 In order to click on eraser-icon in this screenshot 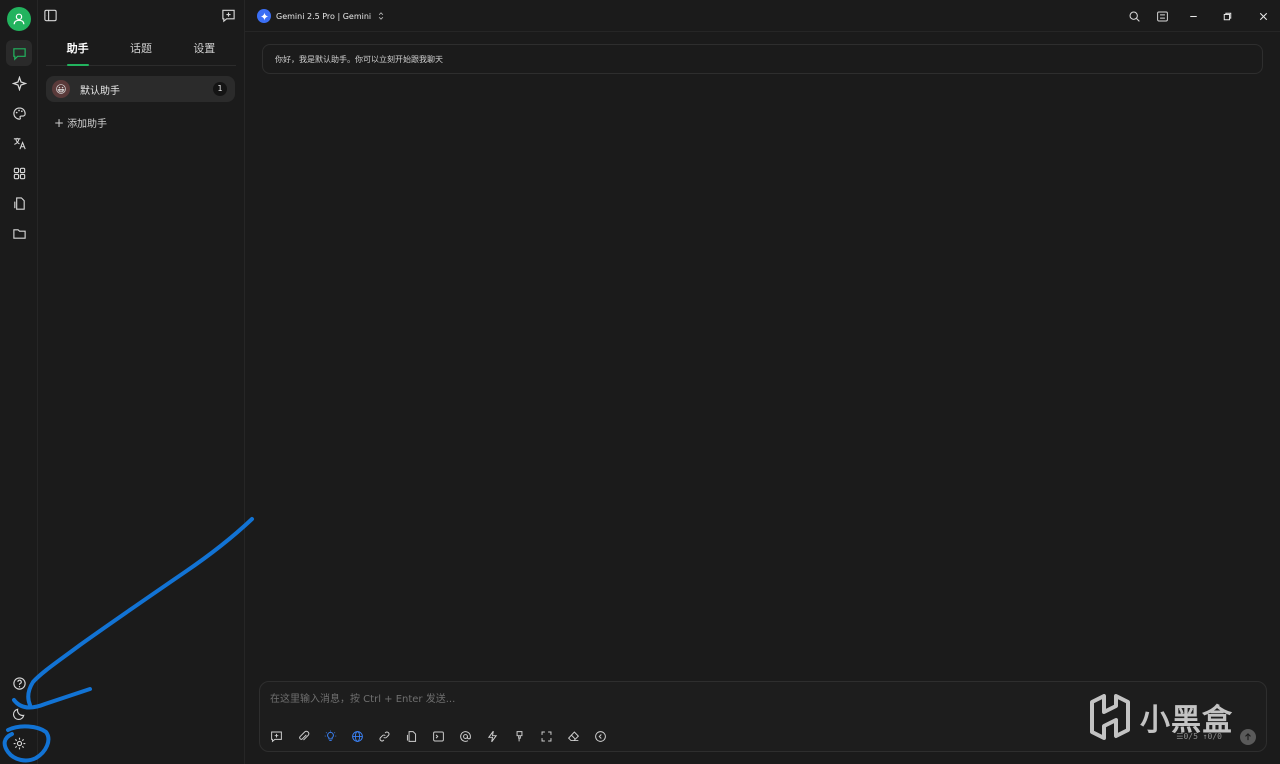, I will do `click(573, 736)`.